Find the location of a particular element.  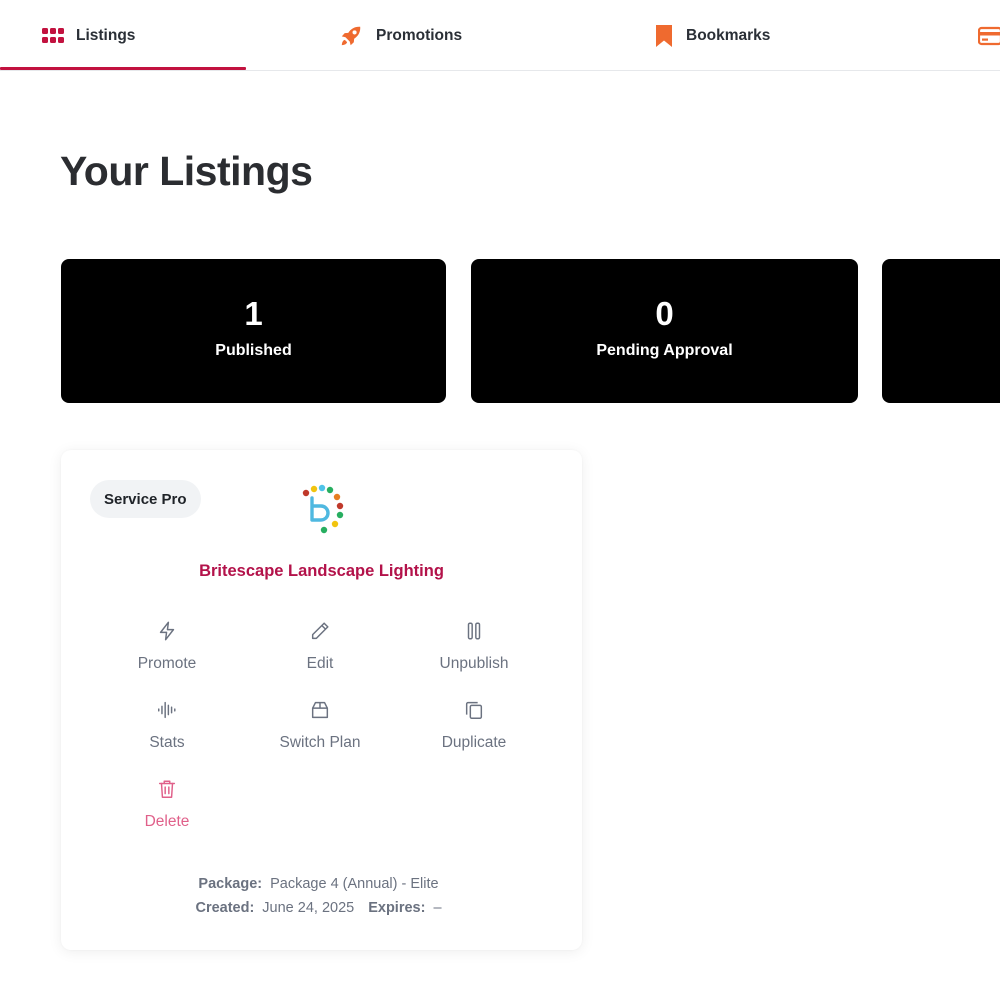

pencil-icon is located at coordinates (320, 631).